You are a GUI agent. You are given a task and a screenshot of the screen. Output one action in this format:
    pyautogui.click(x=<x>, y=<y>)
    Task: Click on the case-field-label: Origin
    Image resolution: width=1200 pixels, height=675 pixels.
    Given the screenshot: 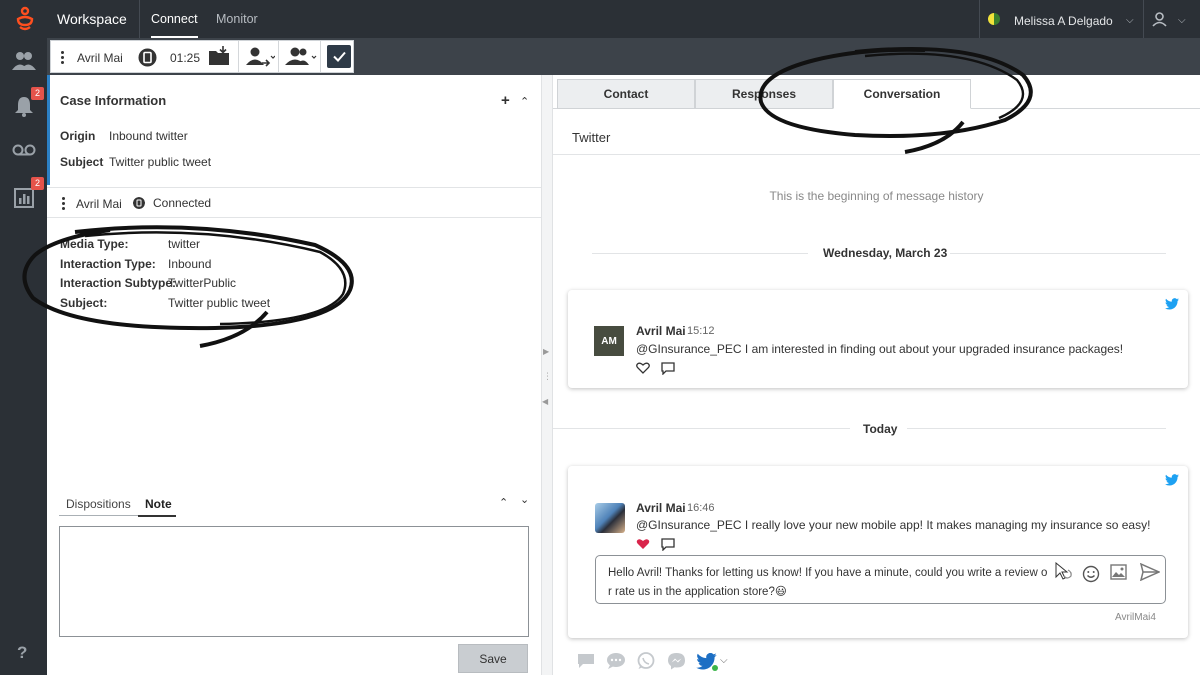 What is the action you would take?
    pyautogui.click(x=78, y=136)
    